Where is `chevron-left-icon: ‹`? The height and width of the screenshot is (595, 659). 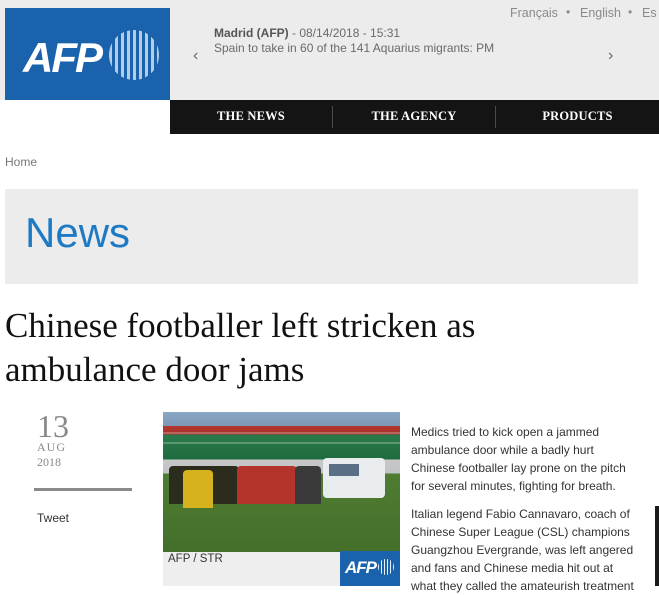 chevron-left-icon: ‹ is located at coordinates (195, 56).